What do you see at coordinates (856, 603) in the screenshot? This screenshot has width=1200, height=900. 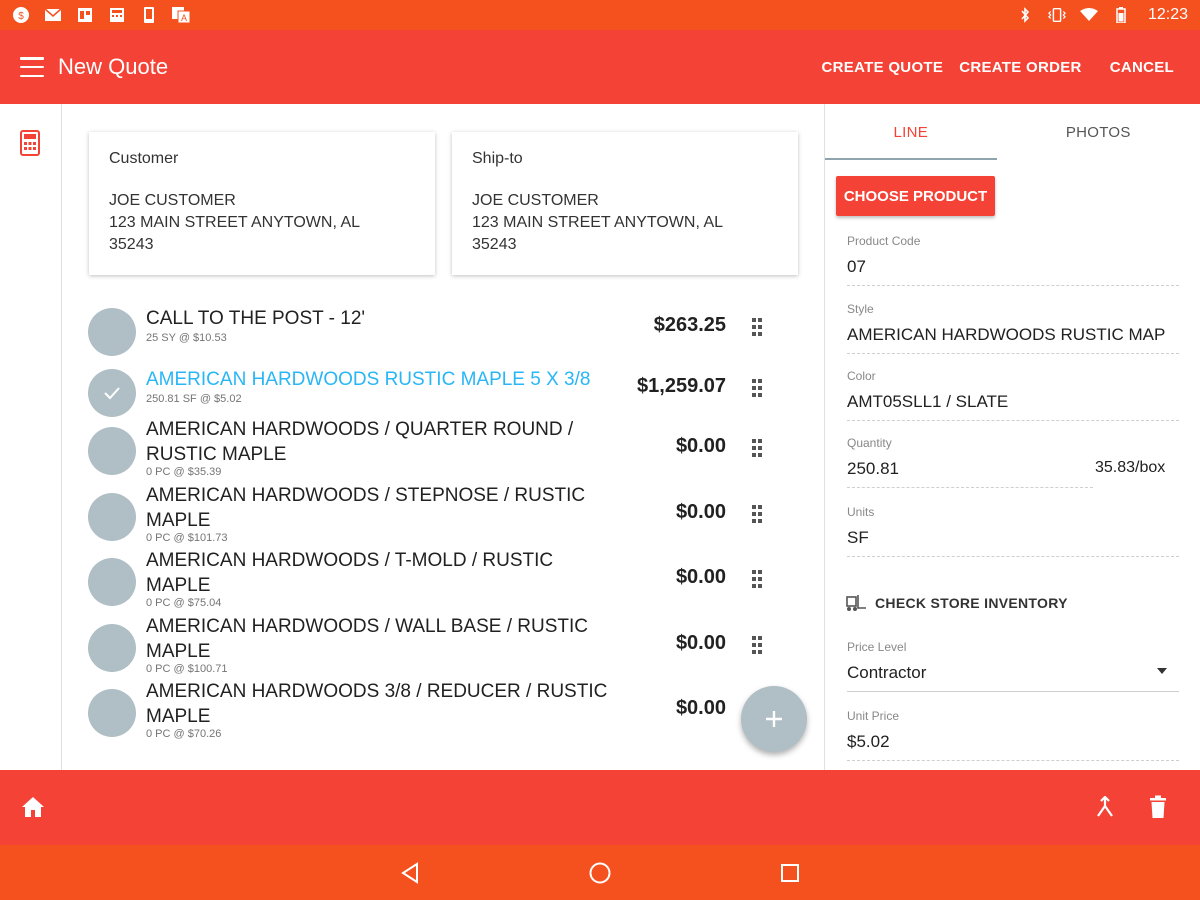 I see `forklift-icon` at bounding box center [856, 603].